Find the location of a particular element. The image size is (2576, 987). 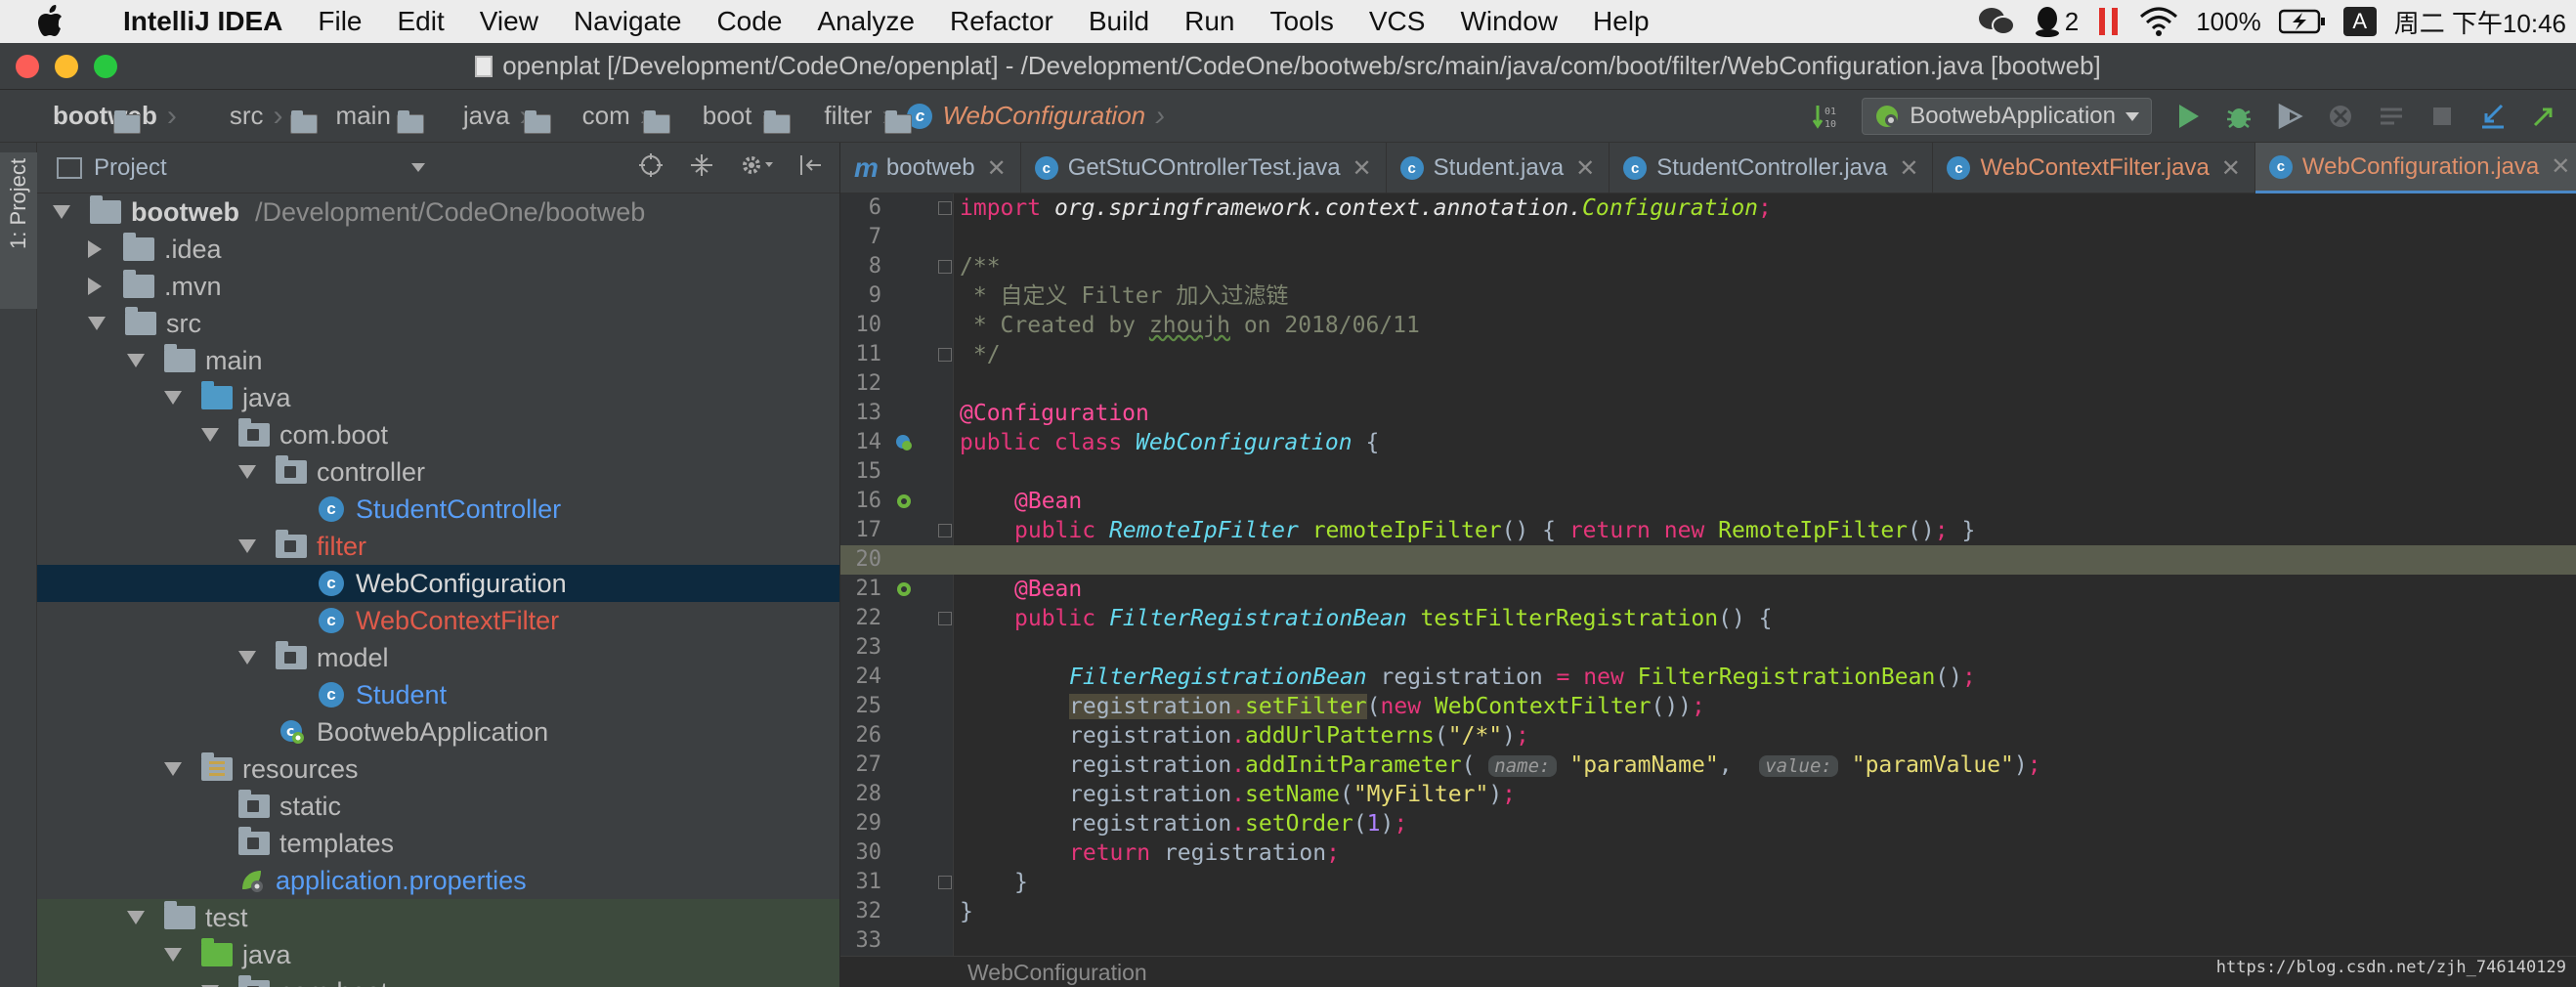

tree-item-com-boot: com.boot is located at coordinates (438, 434).